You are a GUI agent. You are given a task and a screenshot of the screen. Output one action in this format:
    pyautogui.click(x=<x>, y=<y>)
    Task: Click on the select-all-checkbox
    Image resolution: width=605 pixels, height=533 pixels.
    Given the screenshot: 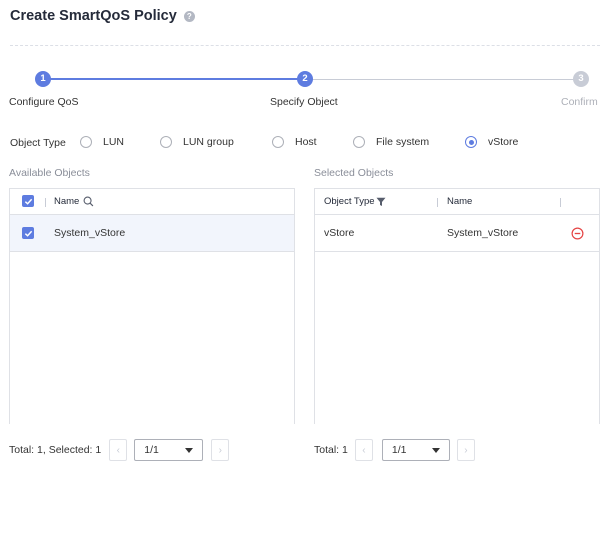 What is the action you would take?
    pyautogui.click(x=28, y=201)
    